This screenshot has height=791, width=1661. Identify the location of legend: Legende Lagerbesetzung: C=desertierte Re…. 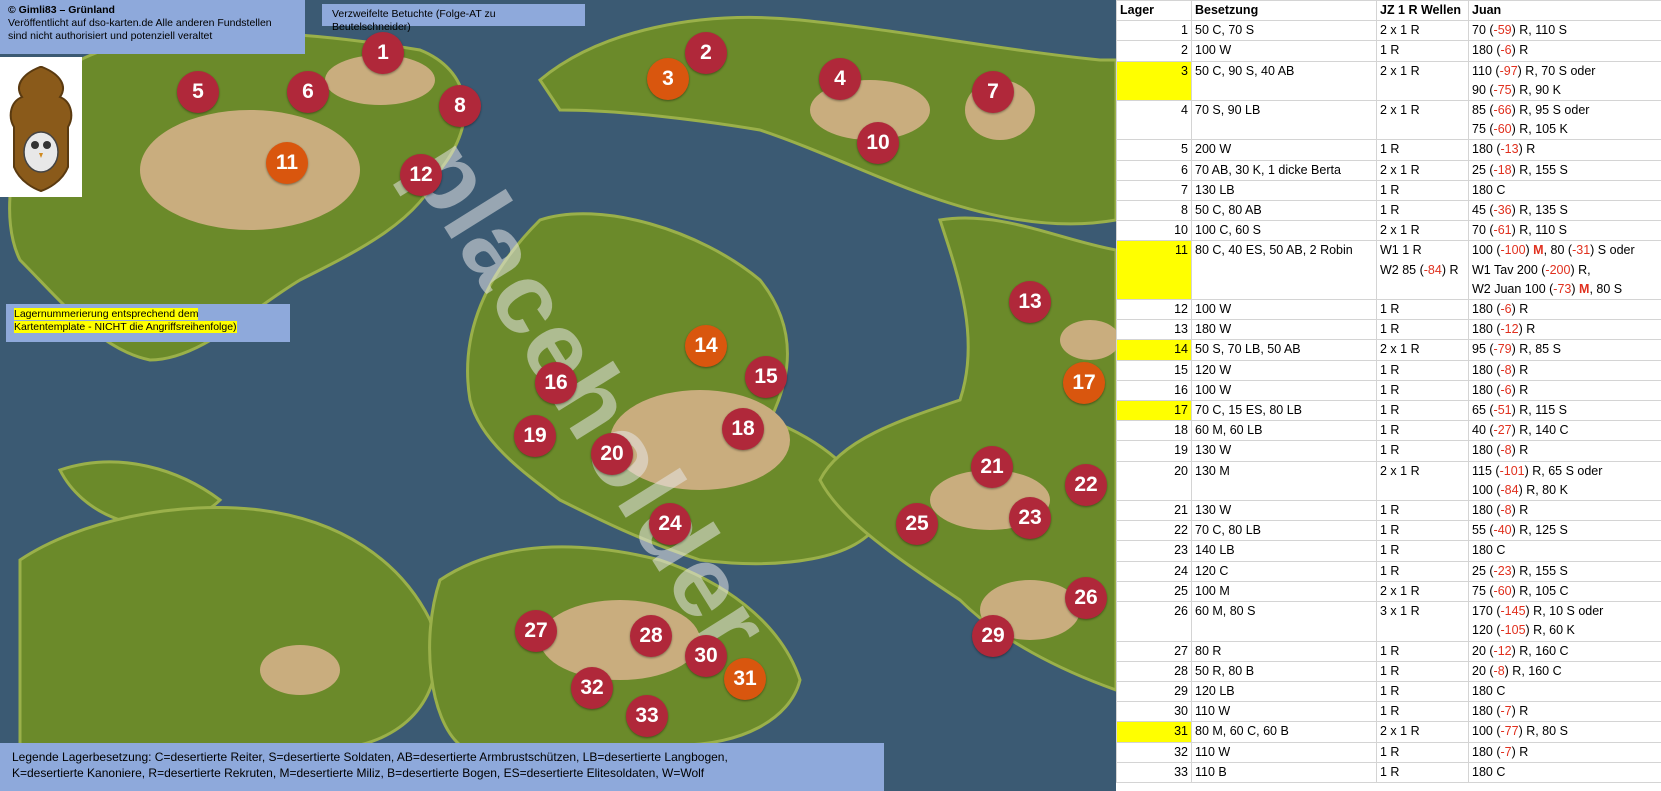
(442, 767).